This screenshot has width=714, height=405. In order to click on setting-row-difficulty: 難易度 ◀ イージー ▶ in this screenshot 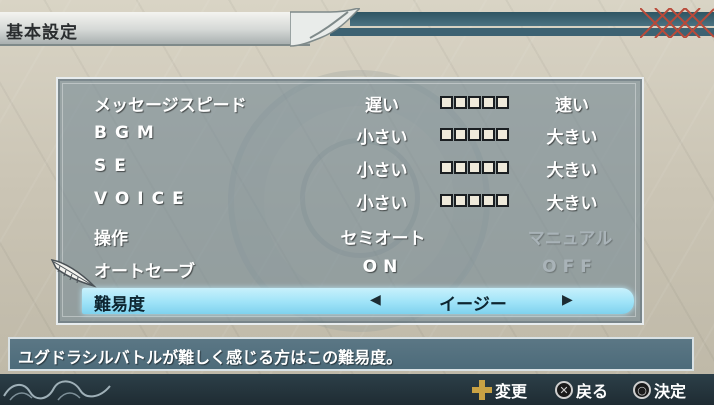, I will do `click(360, 302)`.